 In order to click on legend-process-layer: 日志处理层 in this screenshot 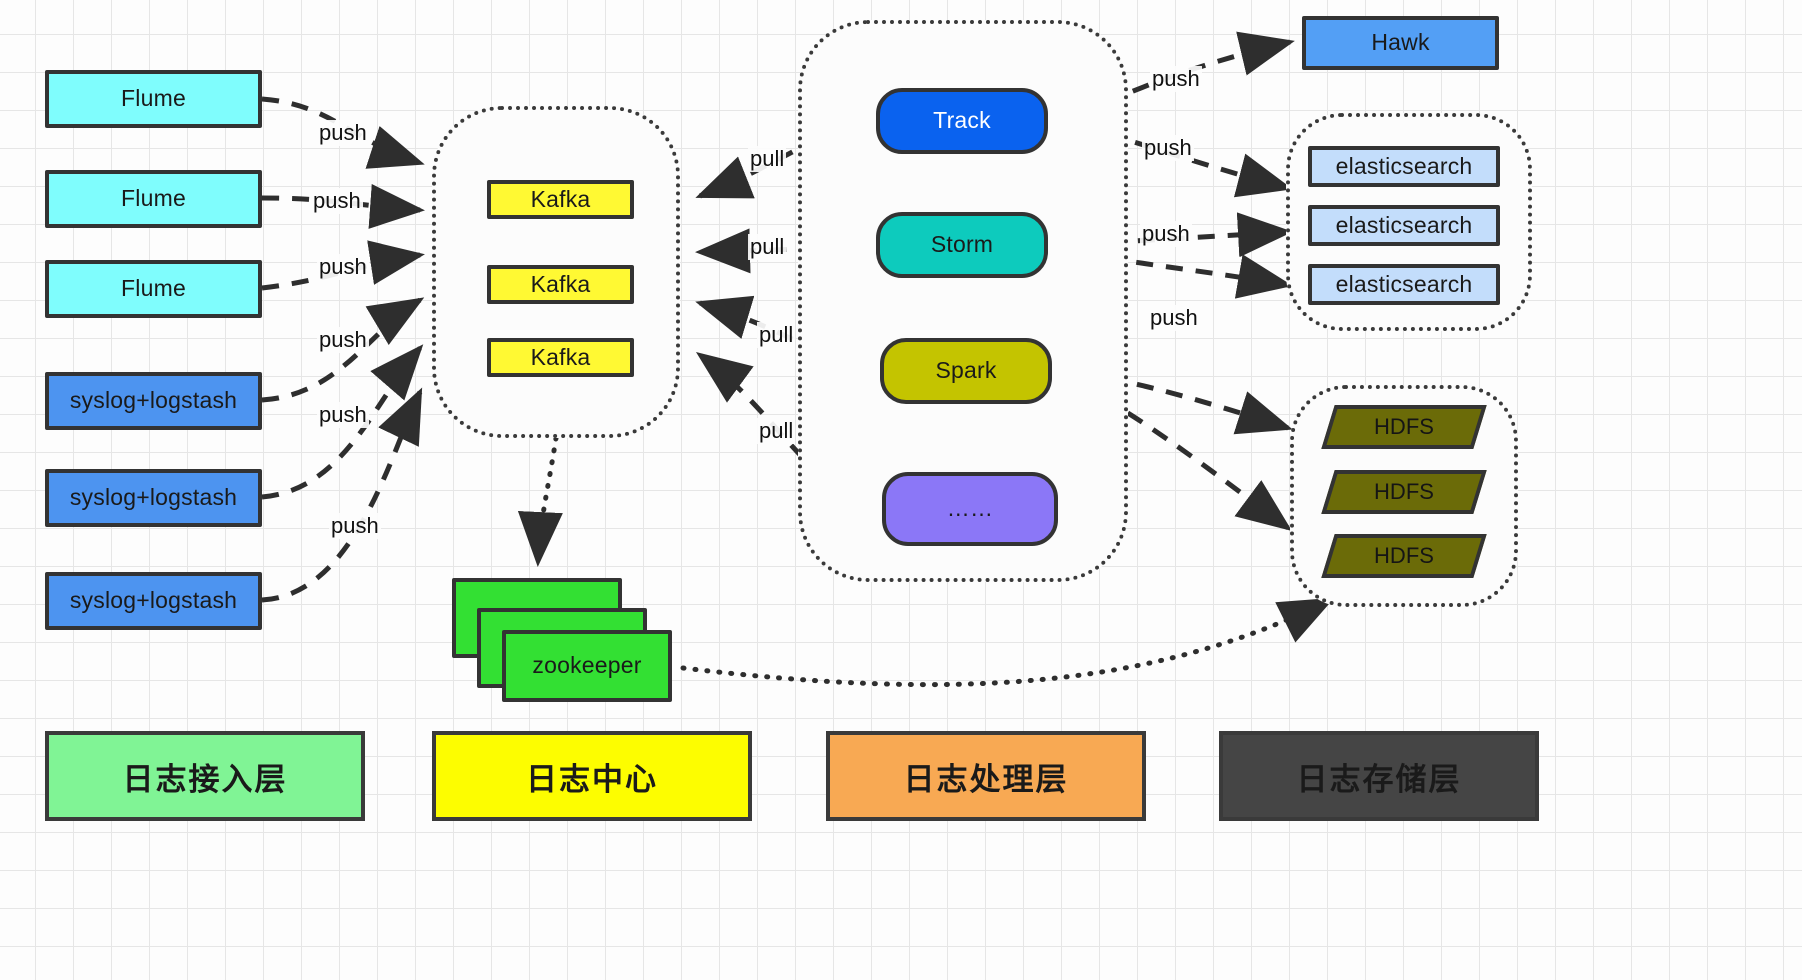, I will do `click(986, 776)`.